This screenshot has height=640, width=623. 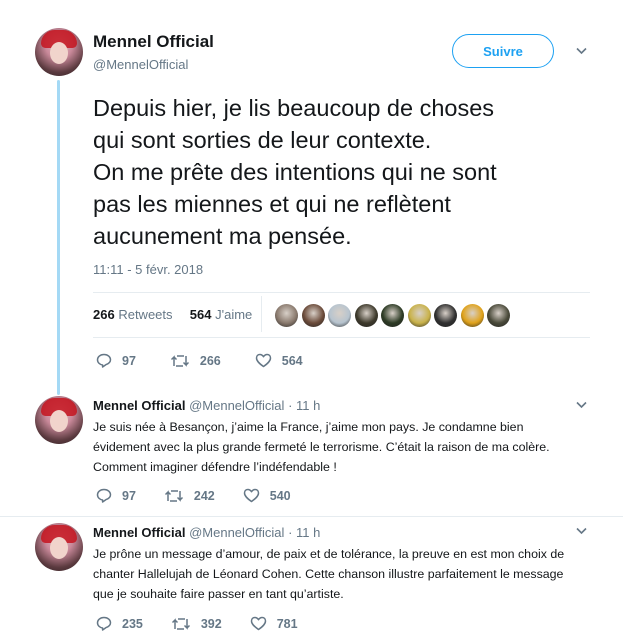 I want to click on retweet-count: 392, so click(x=211, y=623).